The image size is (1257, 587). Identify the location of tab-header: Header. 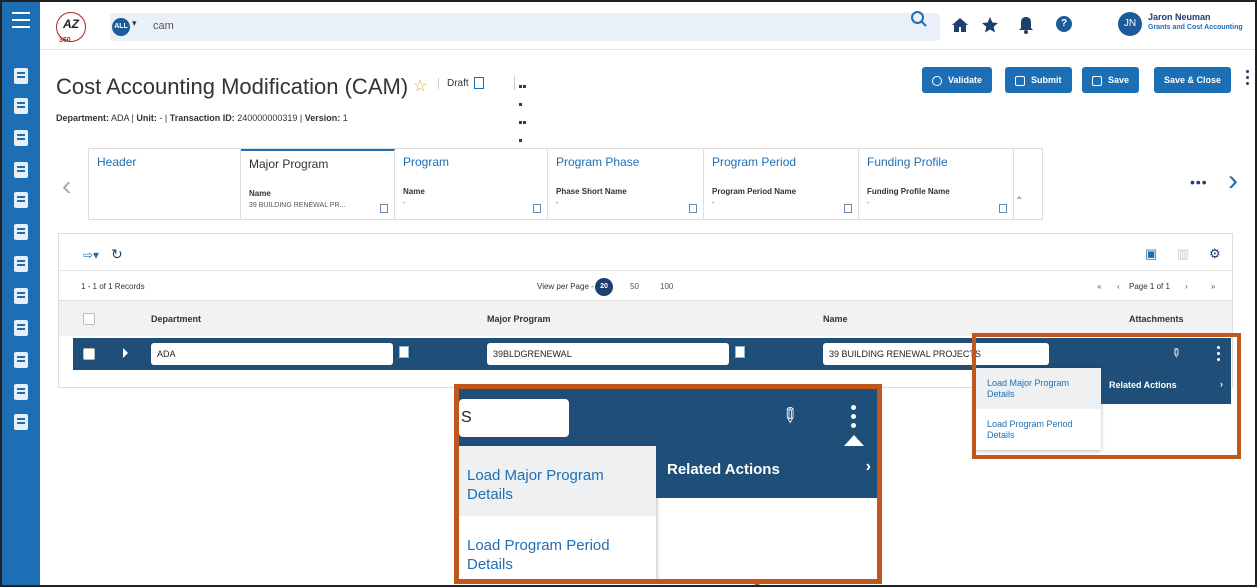
(165, 184).